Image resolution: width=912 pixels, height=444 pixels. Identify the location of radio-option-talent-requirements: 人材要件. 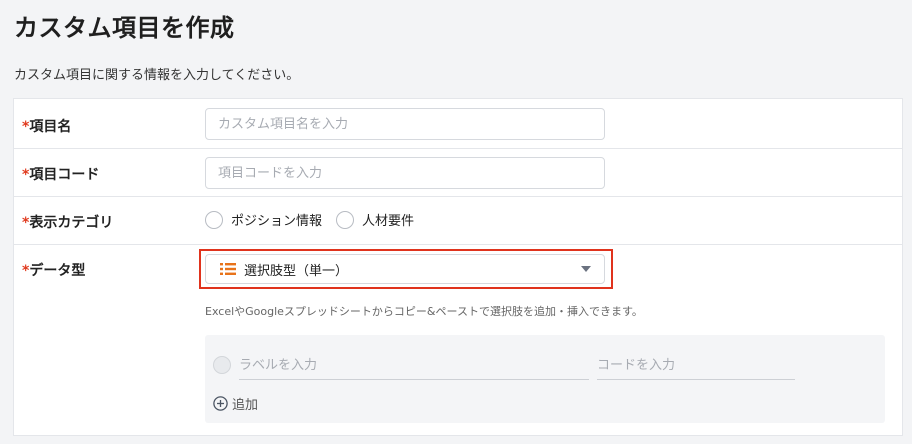
(375, 219).